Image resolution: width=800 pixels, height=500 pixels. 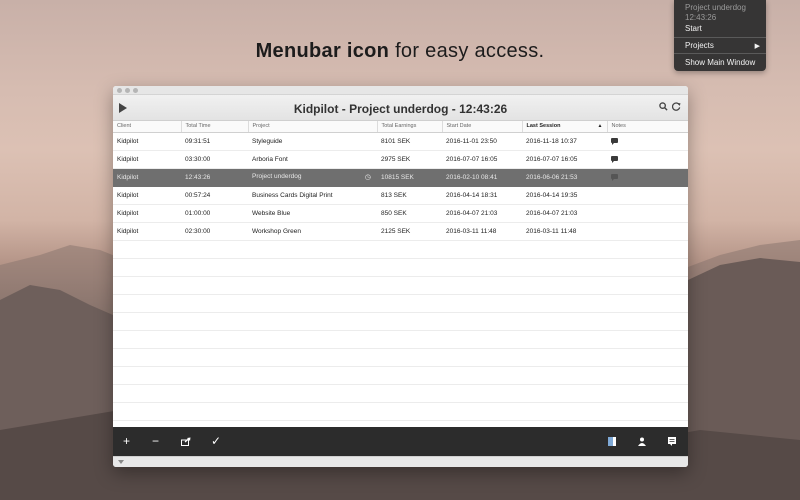 I want to click on cell-total-earnings-text: 2975 SEK, so click(x=396, y=159).